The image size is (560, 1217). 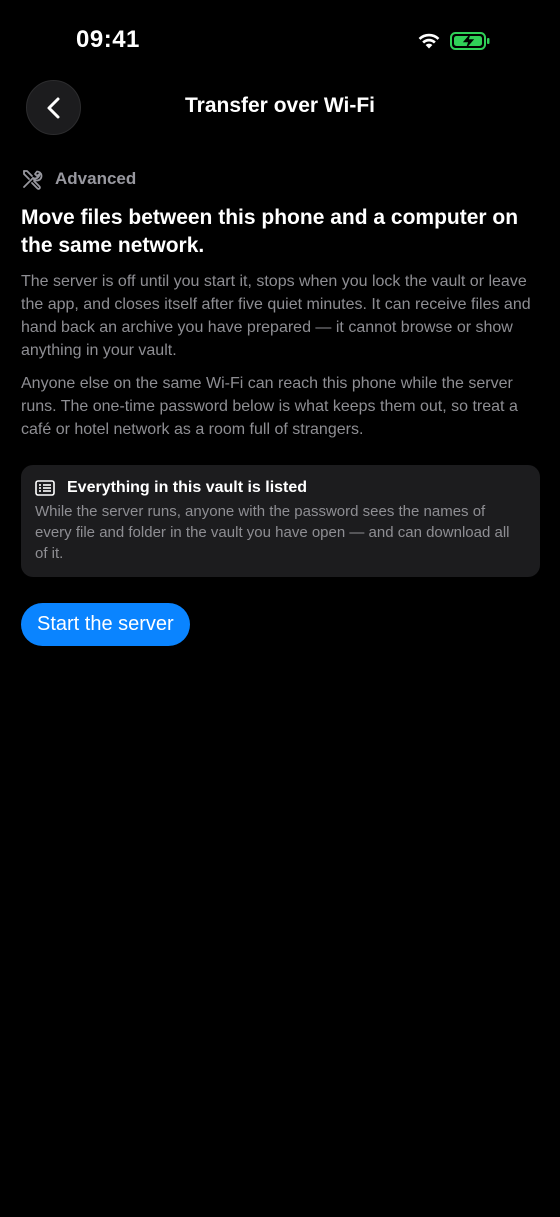 I want to click on notice-header: Everything in this vault is listed, so click(x=280, y=488).